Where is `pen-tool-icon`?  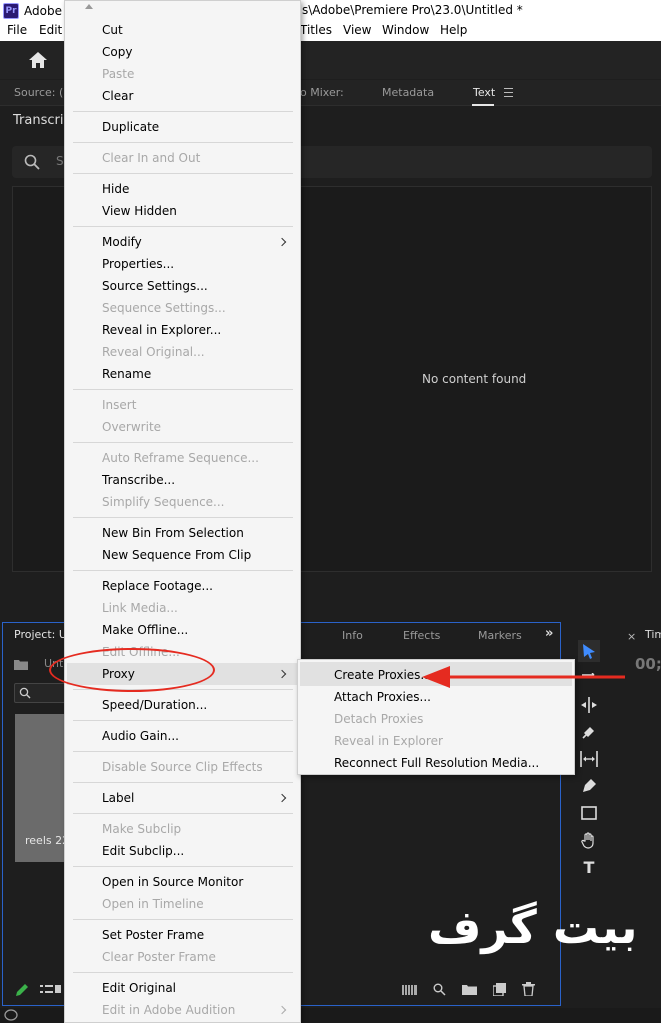
pen-tool-icon is located at coordinates (589, 786).